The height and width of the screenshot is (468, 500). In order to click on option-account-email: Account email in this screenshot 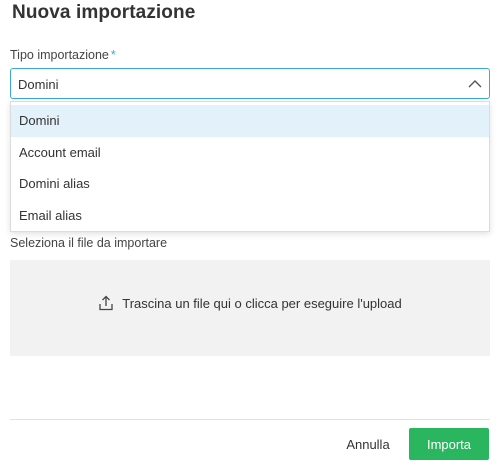, I will do `click(250, 153)`.